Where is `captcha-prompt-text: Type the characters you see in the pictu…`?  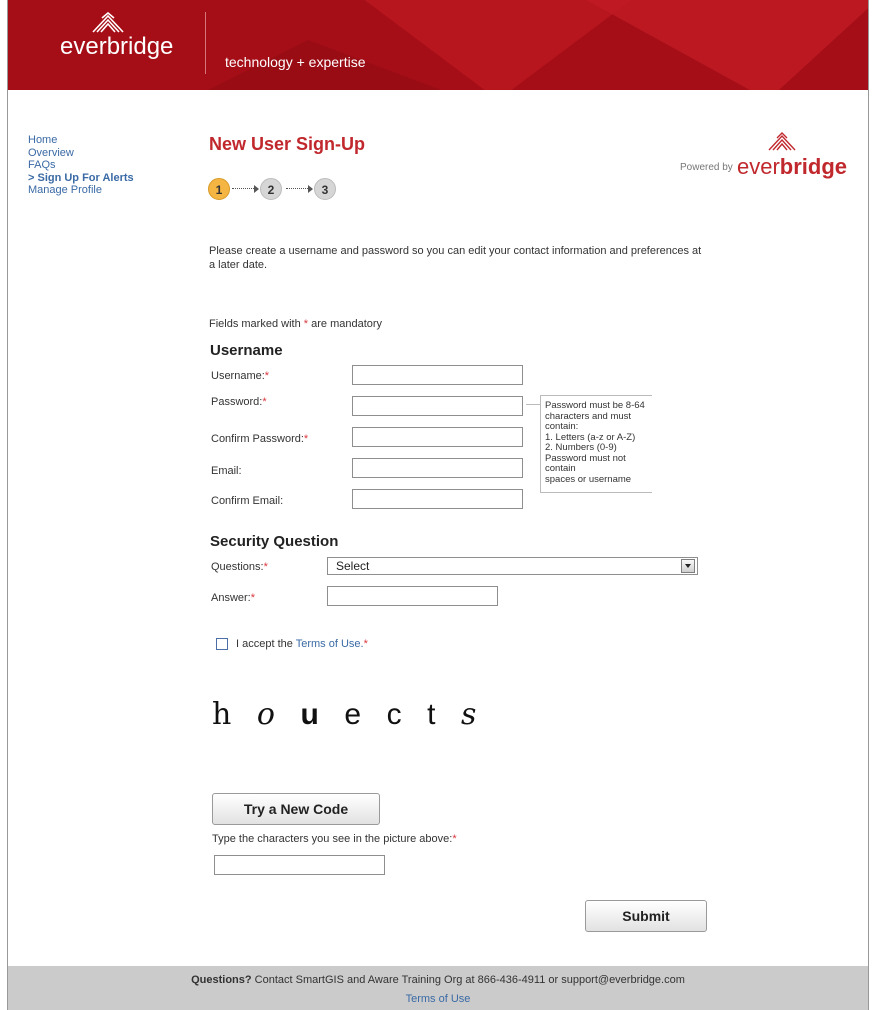
captcha-prompt-text: Type the characters you see in the pictu… is located at coordinates (332, 839).